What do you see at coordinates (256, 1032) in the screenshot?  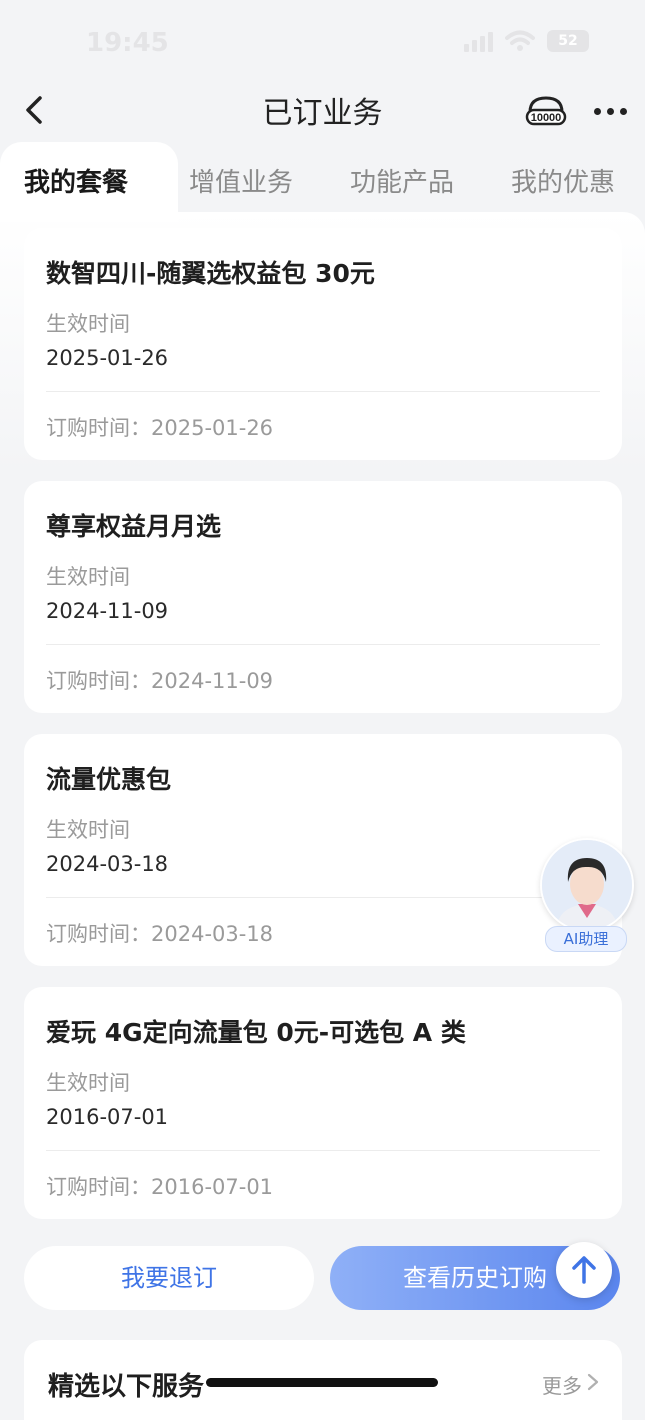 I see `card-title: 爱玩 4G定向流量包 0元-可选包 A 类` at bounding box center [256, 1032].